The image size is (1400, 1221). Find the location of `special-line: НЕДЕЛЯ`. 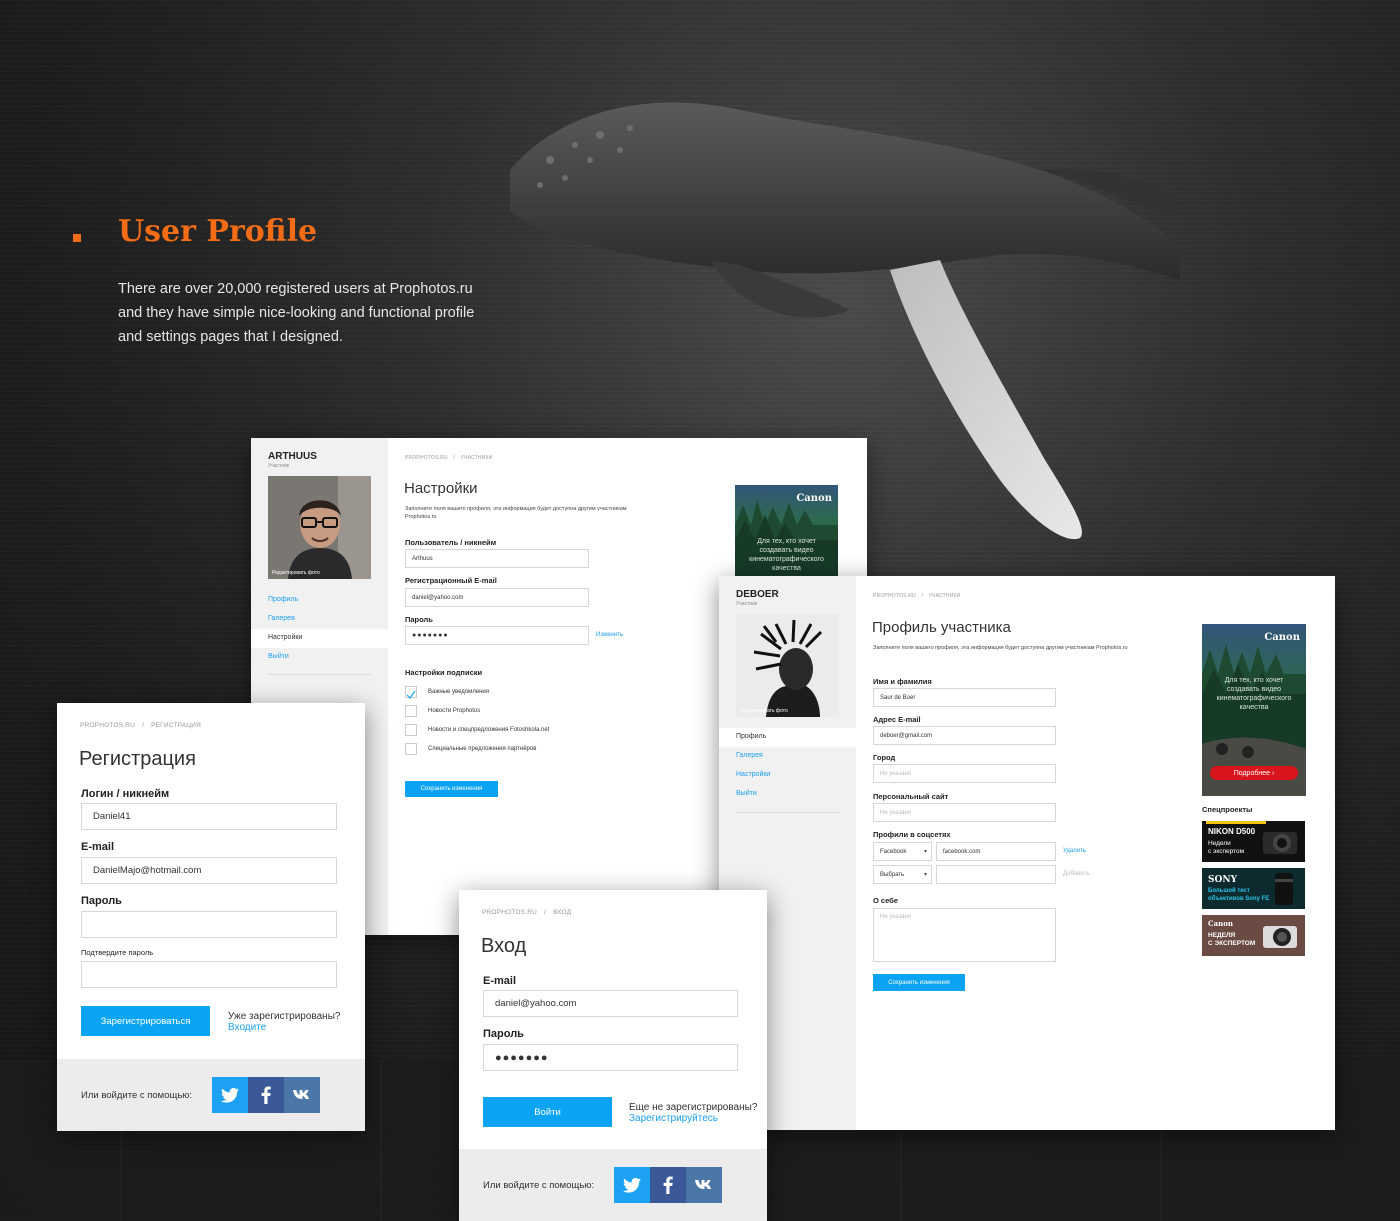

special-line: НЕДЕЛЯ is located at coordinates (1222, 935).